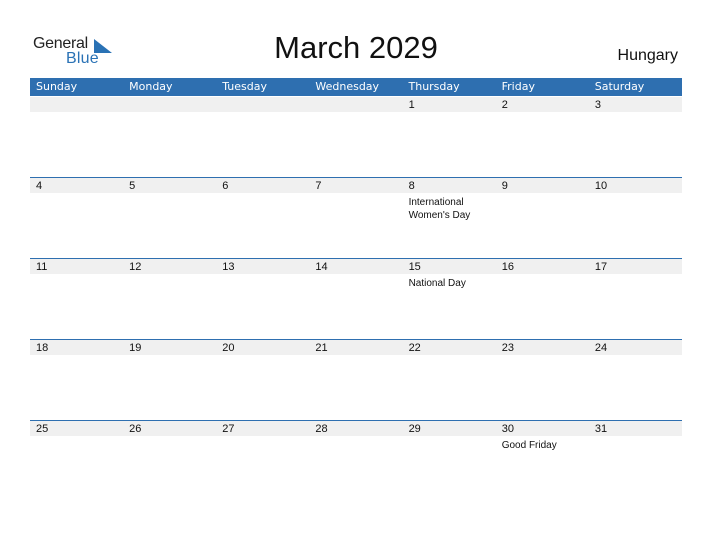 The width and height of the screenshot is (712, 550). What do you see at coordinates (169, 379) in the screenshot?
I see `day-cell: 19` at bounding box center [169, 379].